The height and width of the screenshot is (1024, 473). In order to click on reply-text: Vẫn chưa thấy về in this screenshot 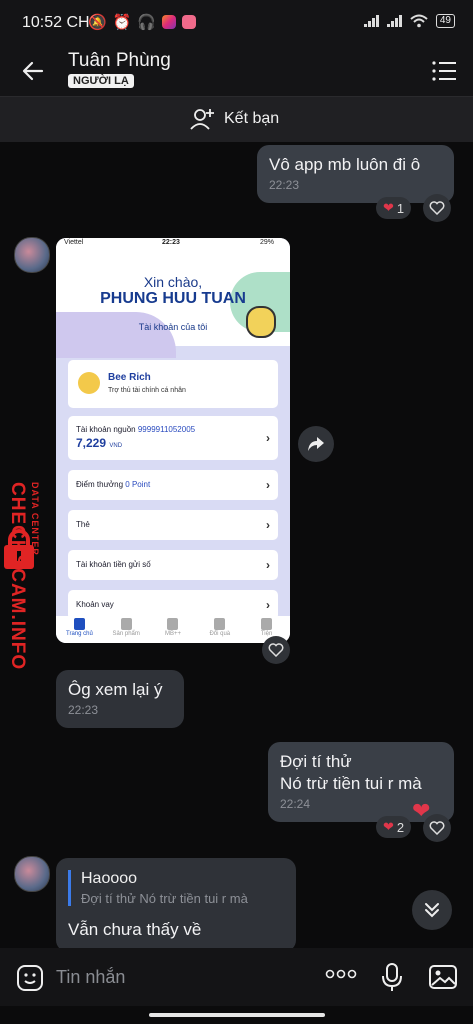, I will do `click(135, 929)`.